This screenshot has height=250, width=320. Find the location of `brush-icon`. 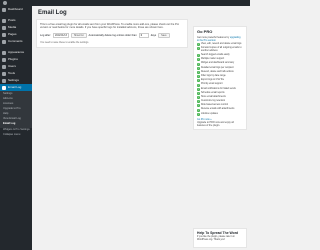

brush-icon is located at coordinates (4, 52).